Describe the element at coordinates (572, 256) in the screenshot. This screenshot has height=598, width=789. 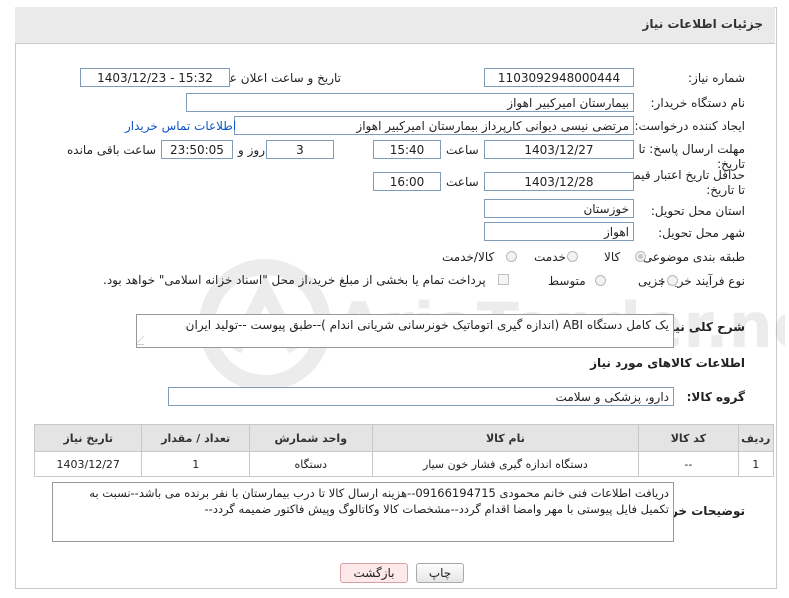
I see `category-service-radio` at that location.